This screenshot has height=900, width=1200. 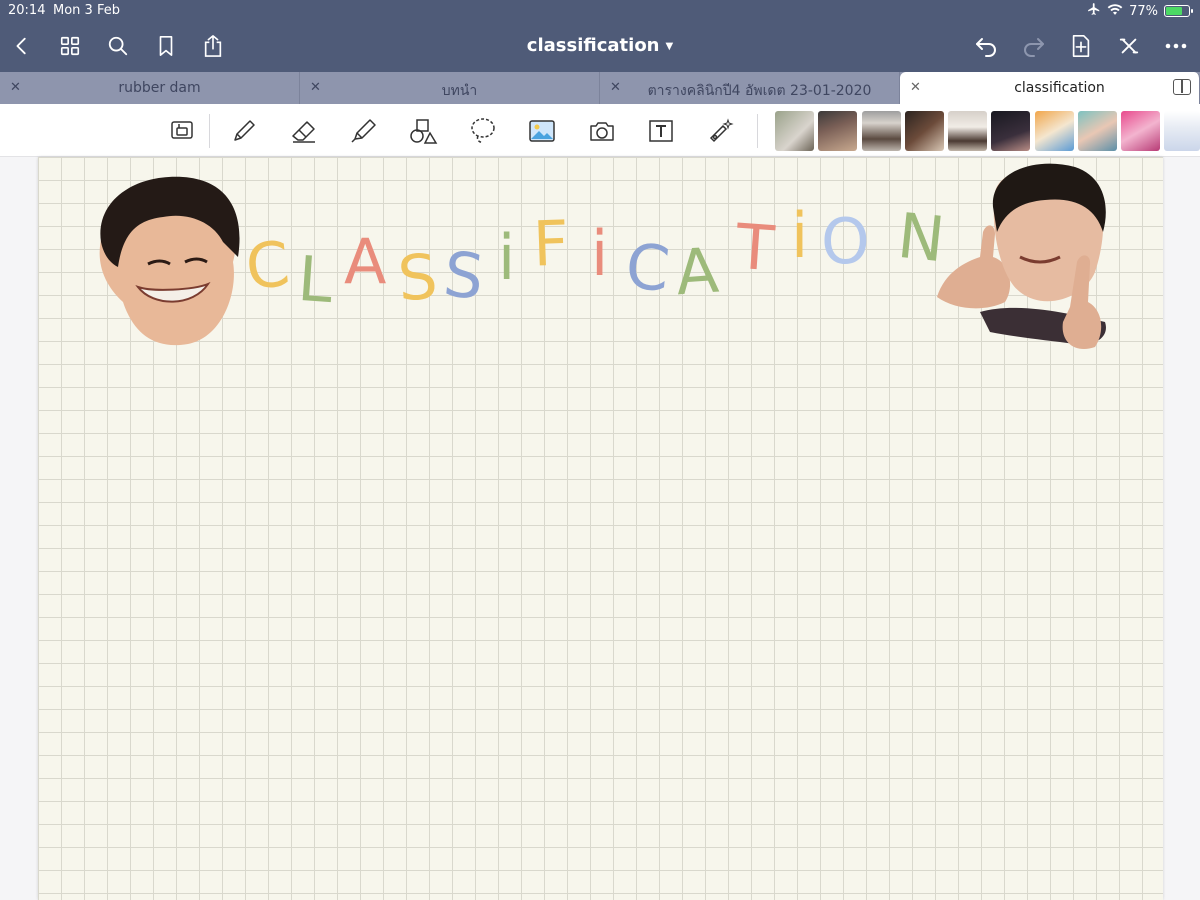 I want to click on shapes-icon, so click(x=423, y=131).